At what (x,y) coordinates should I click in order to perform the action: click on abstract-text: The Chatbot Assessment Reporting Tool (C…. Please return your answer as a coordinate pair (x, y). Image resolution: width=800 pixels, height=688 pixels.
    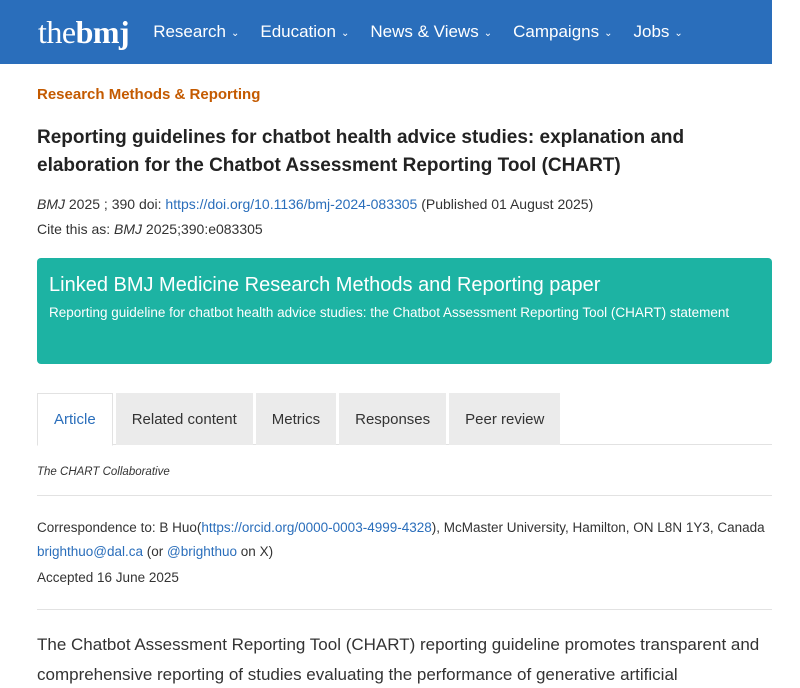
    Looking at the image, I should click on (398, 659).